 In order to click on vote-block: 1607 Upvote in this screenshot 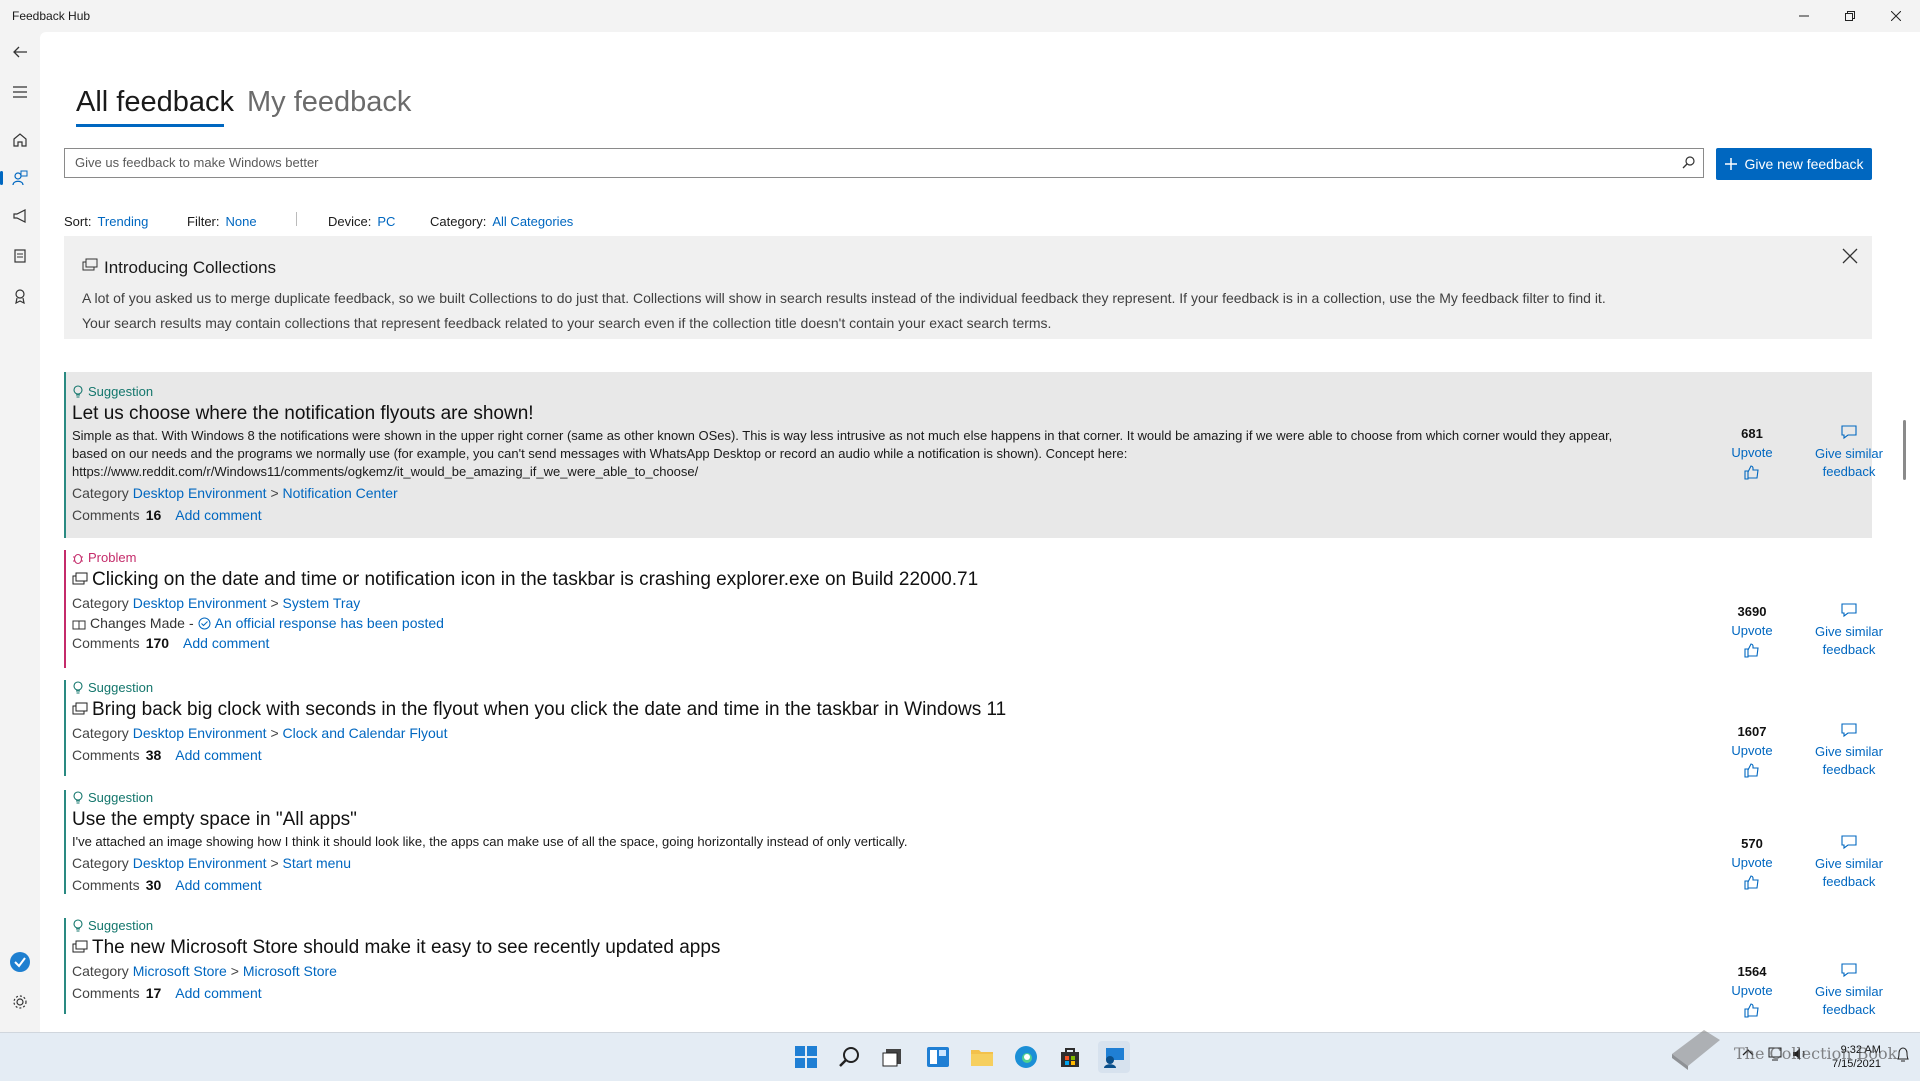, I will do `click(1752, 753)`.